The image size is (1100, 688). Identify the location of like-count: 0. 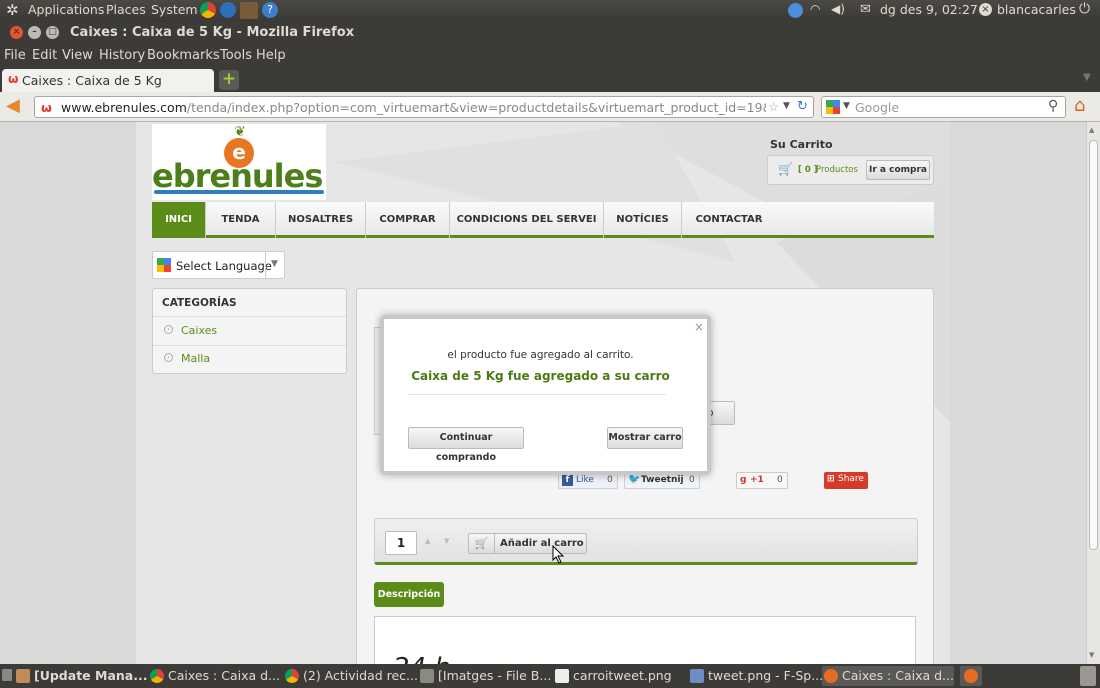
(610, 480).